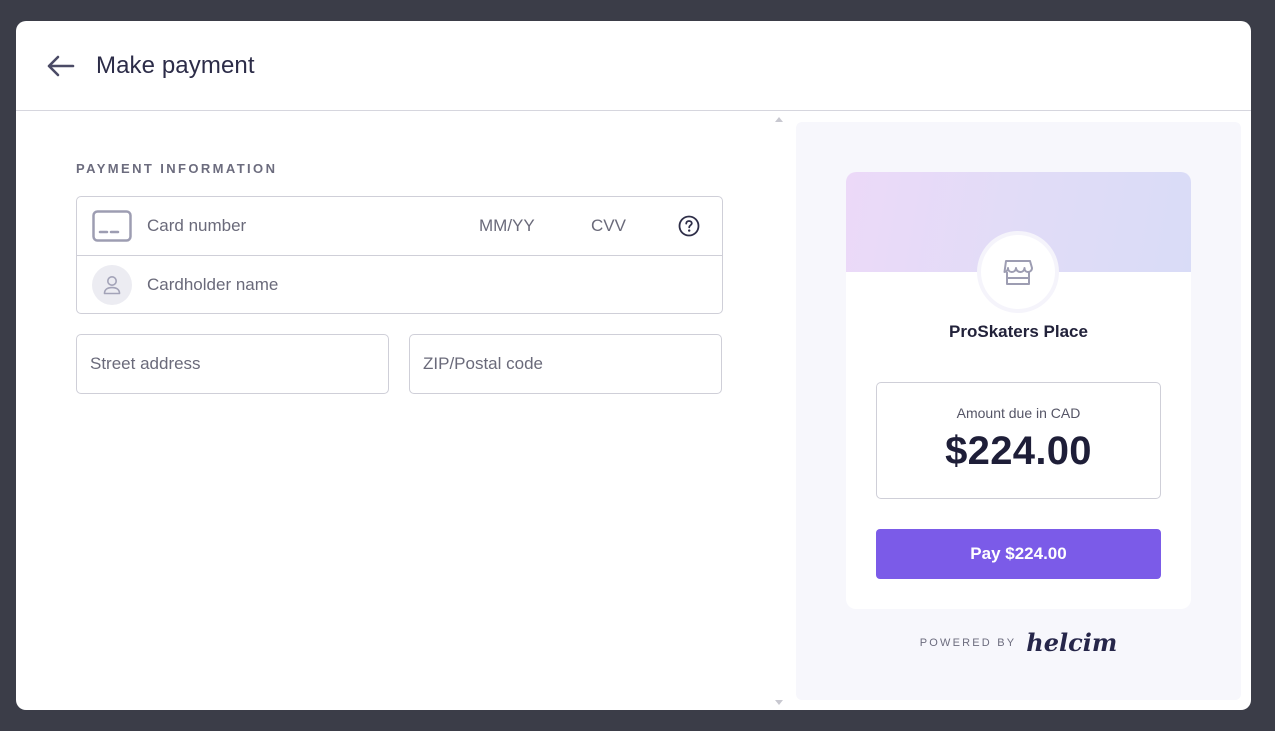  What do you see at coordinates (232, 364) in the screenshot?
I see `street-address-input: Street address` at bounding box center [232, 364].